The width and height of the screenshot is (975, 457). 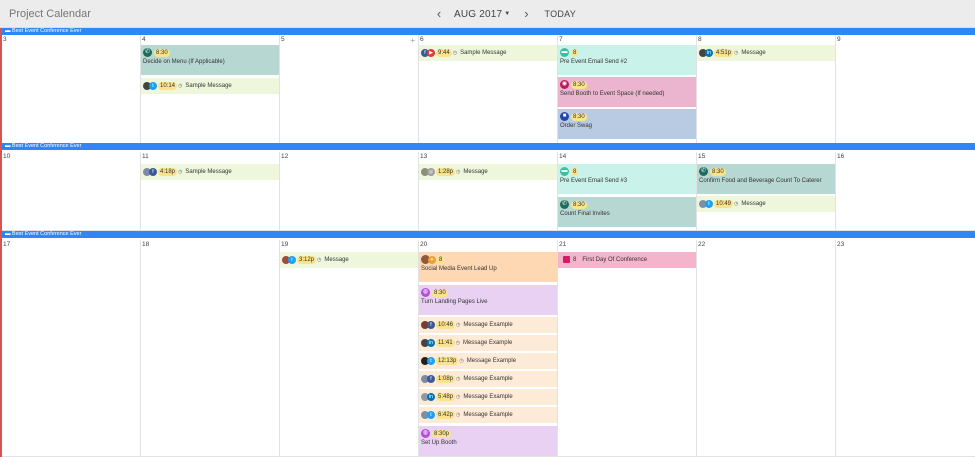 I want to click on calendar-event: t 10:49 ◷ Message, so click(x=766, y=204).